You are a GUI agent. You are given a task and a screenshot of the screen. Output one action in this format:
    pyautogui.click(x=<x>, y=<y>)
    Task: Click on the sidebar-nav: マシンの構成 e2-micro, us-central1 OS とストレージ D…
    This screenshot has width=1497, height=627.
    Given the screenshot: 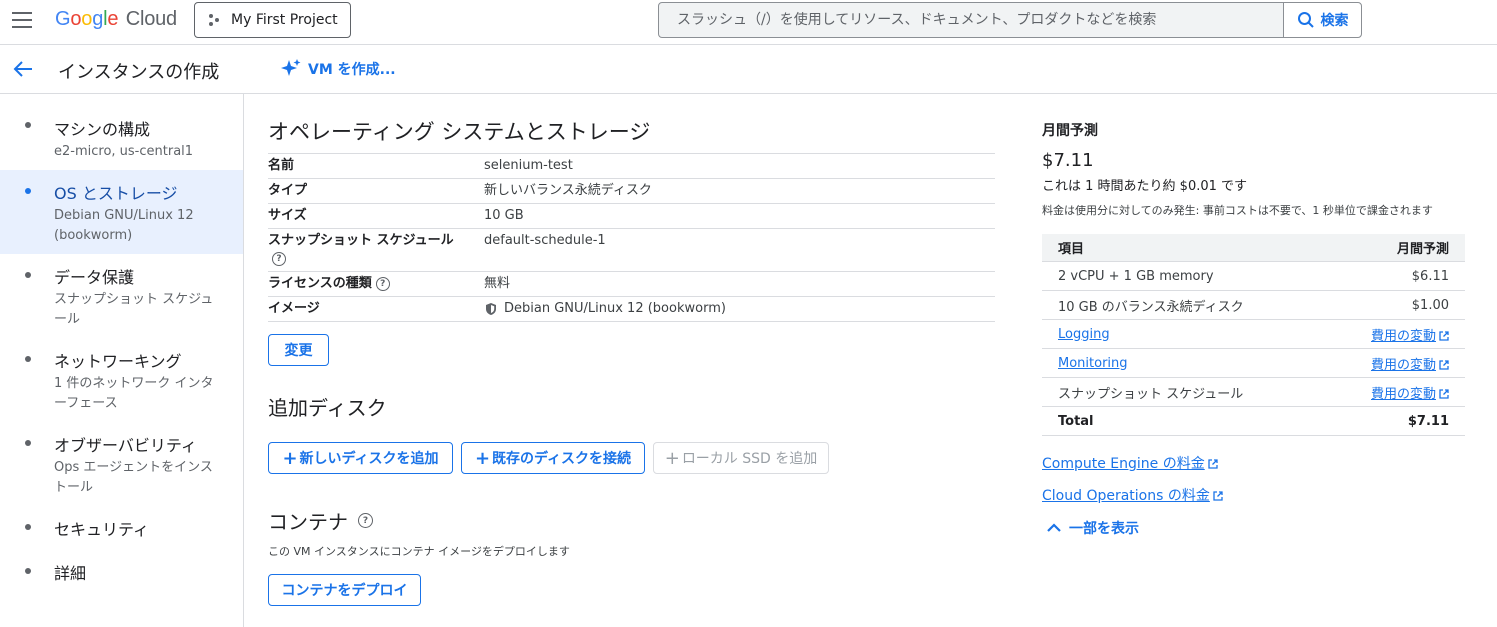 What is the action you would take?
    pyautogui.click(x=122, y=360)
    